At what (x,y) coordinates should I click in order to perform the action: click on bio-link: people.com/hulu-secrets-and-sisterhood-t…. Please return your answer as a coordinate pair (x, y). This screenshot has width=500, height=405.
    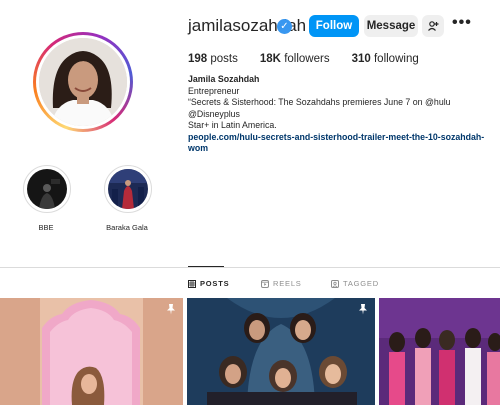
    Looking at the image, I should click on (344, 143).